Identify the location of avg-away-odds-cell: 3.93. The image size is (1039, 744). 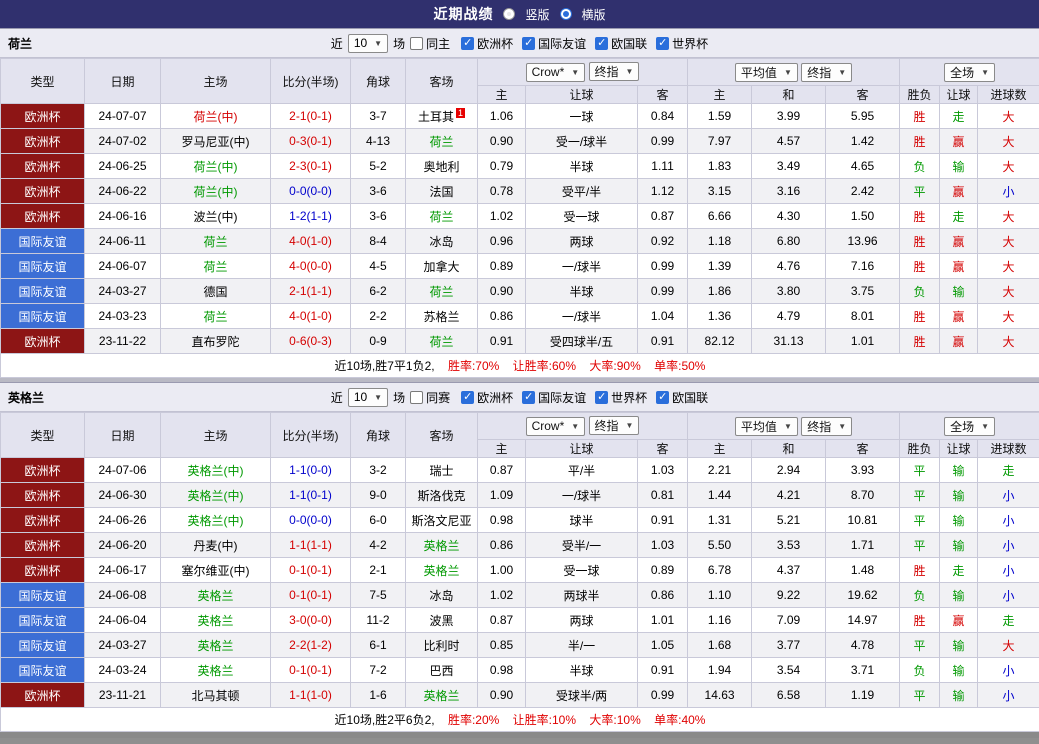
(863, 470).